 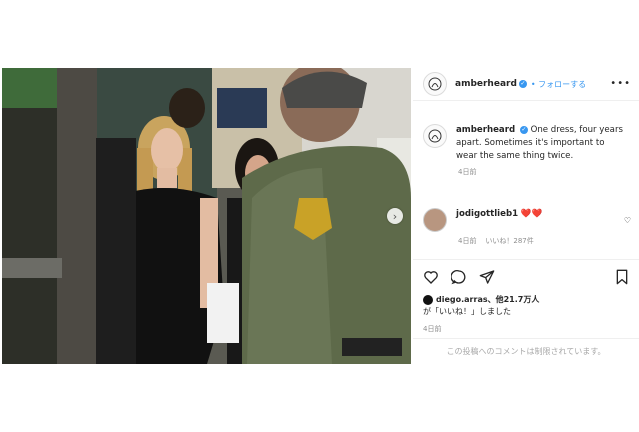 I want to click on save-button, so click(x=622, y=277).